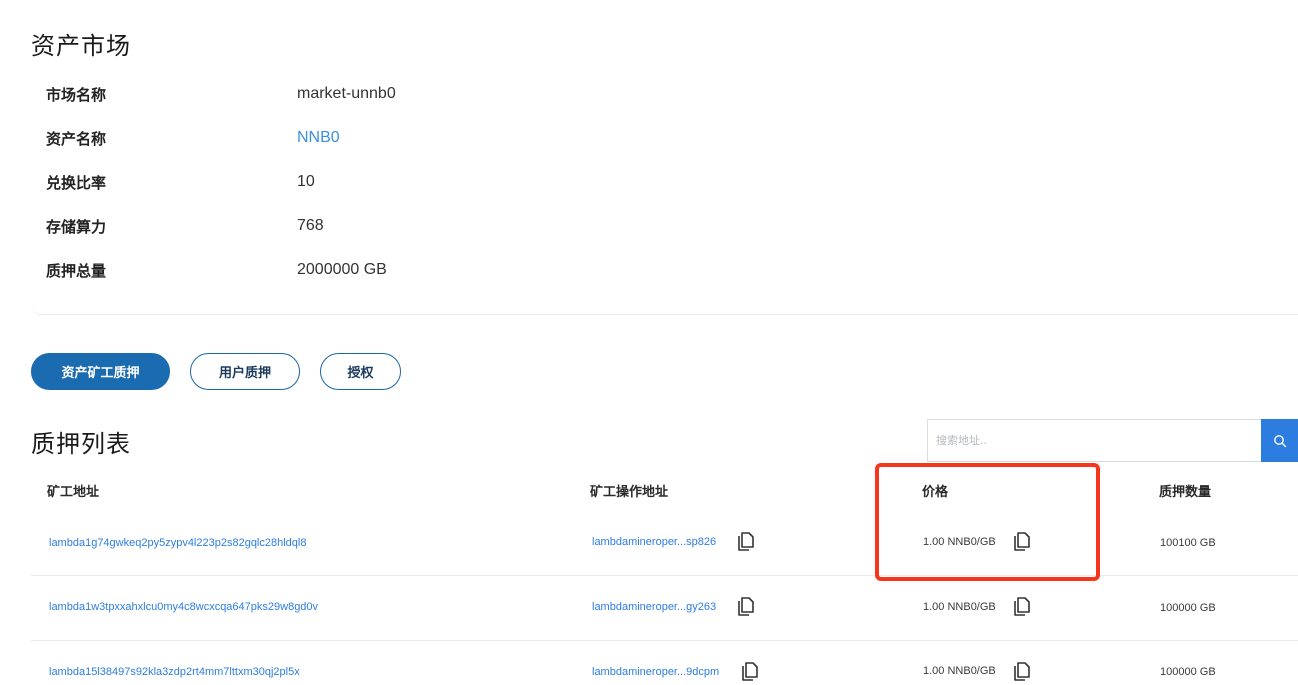 The width and height of the screenshot is (1298, 685). What do you see at coordinates (76, 270) in the screenshot?
I see `field-label: 质押总量` at bounding box center [76, 270].